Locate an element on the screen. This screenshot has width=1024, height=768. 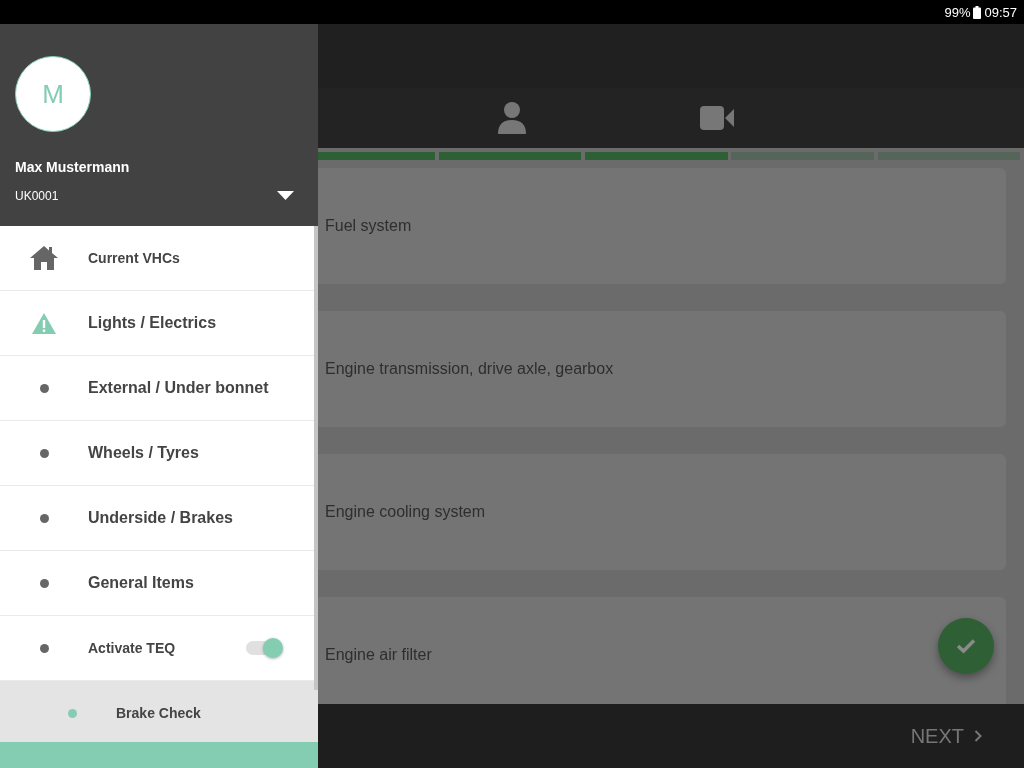
chevron-right-icon is located at coordinates (978, 736).